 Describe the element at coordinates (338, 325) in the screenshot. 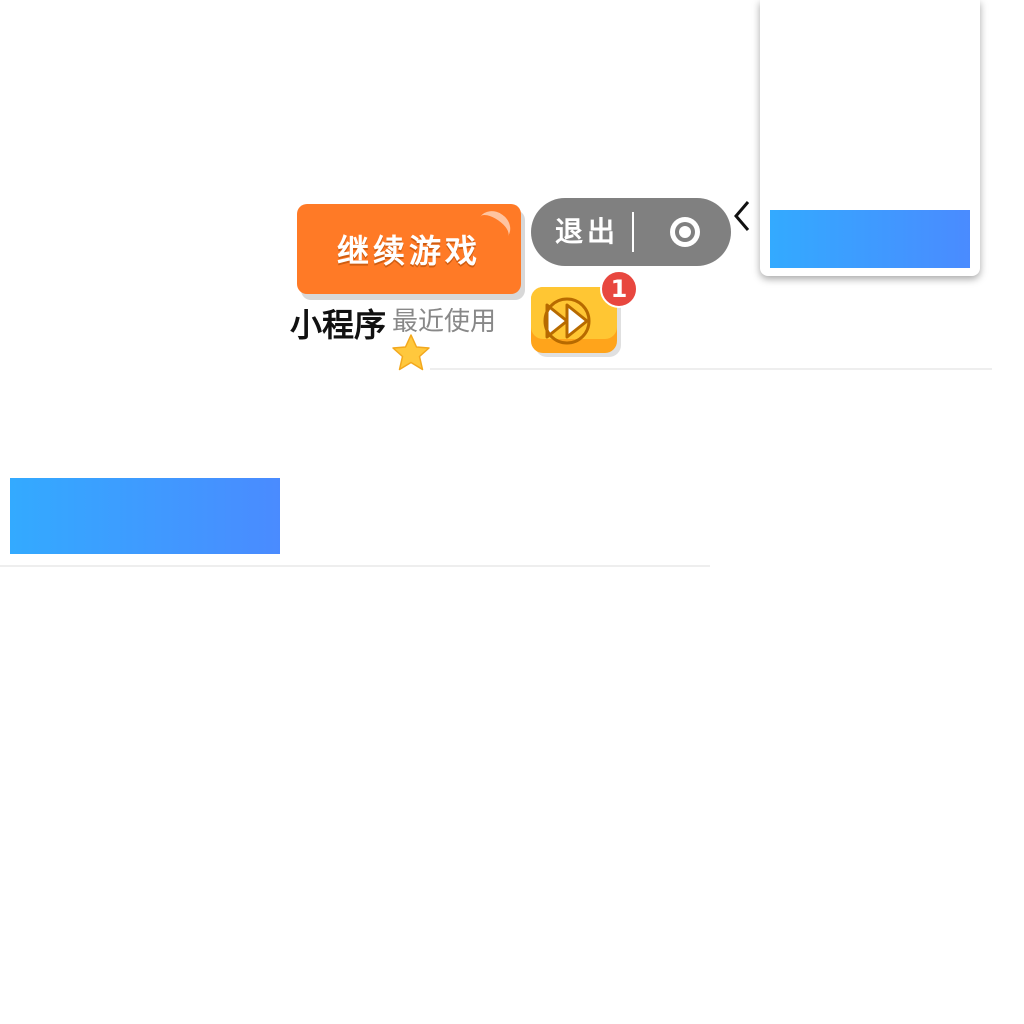

I see `mini-program-title: 小程序` at that location.